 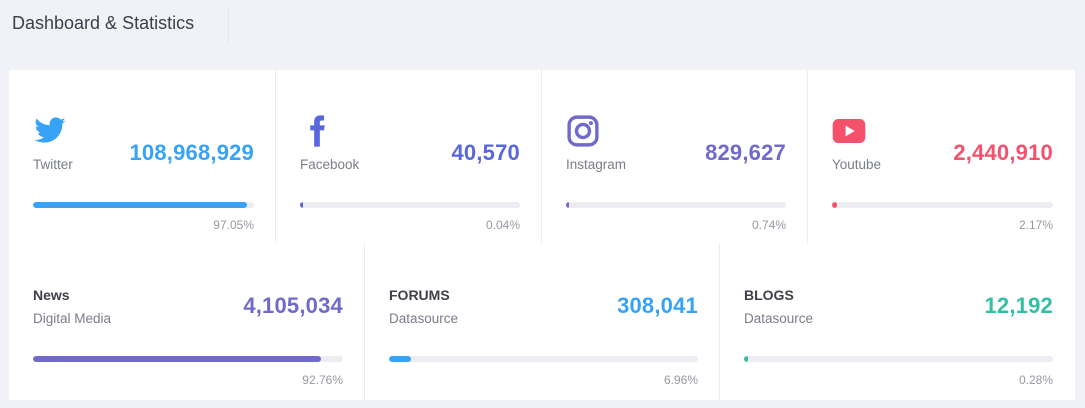 What do you see at coordinates (680, 380) in the screenshot?
I see `forums-percent: 6.96%` at bounding box center [680, 380].